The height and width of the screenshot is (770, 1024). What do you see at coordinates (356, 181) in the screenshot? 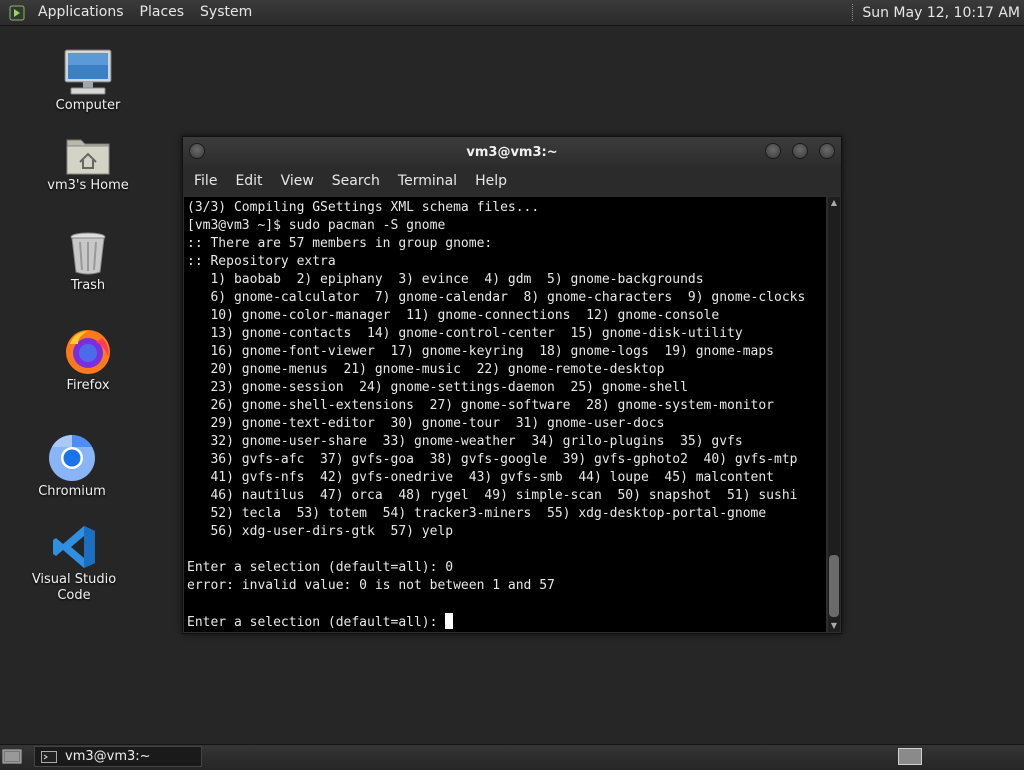
I see `menu-search: Search` at bounding box center [356, 181].